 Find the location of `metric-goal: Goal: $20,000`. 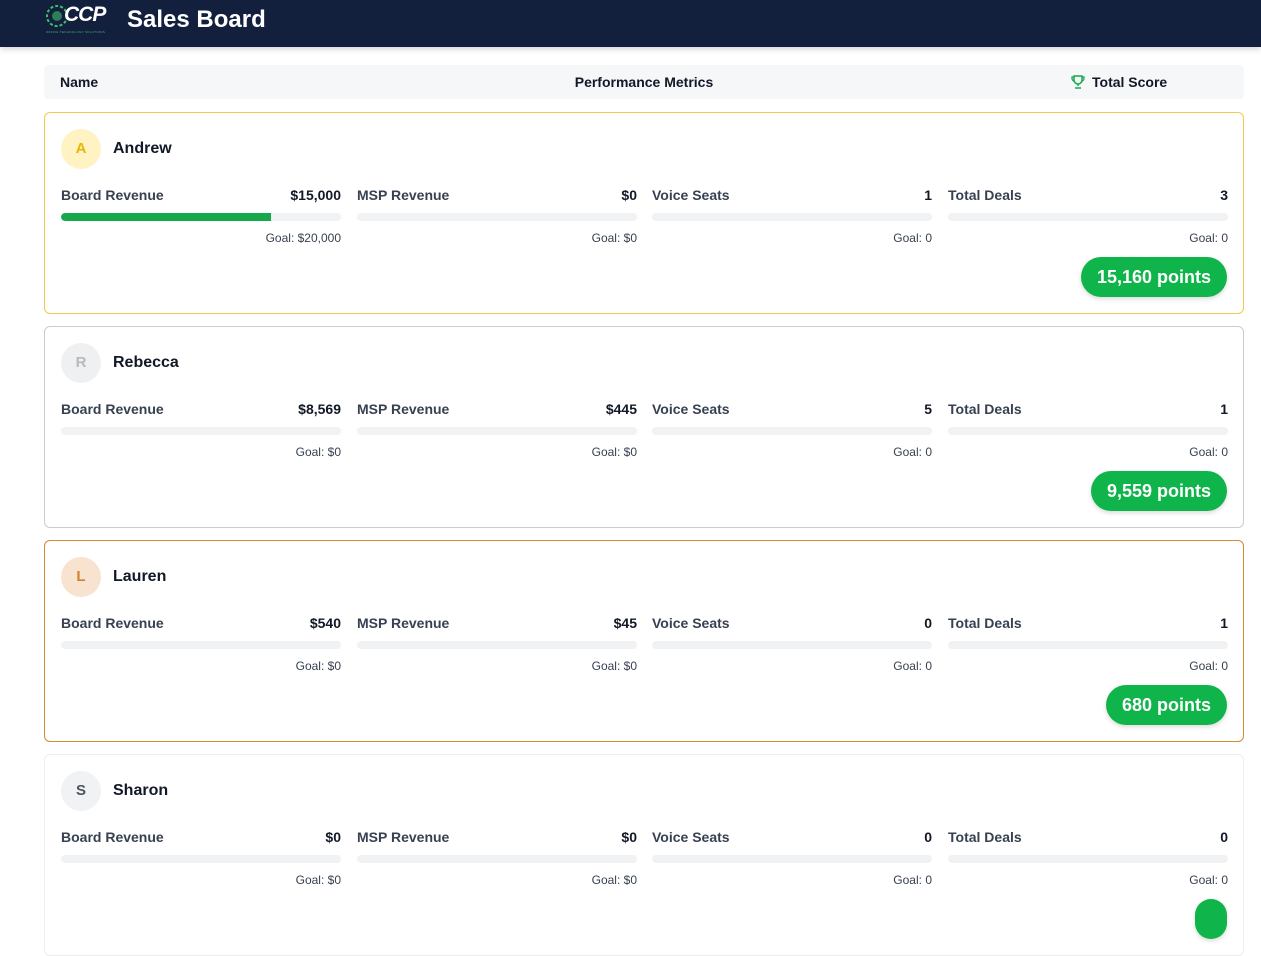

metric-goal: Goal: $20,000 is located at coordinates (303, 238).